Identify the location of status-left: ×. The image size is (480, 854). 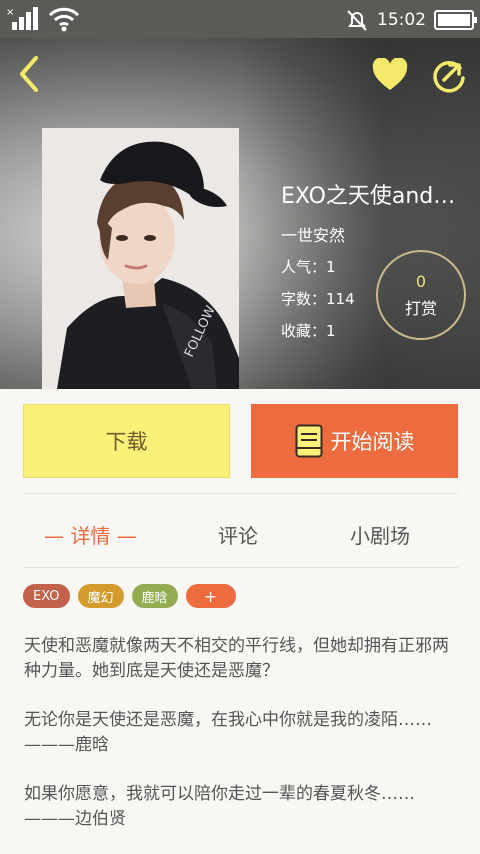
(43, 19).